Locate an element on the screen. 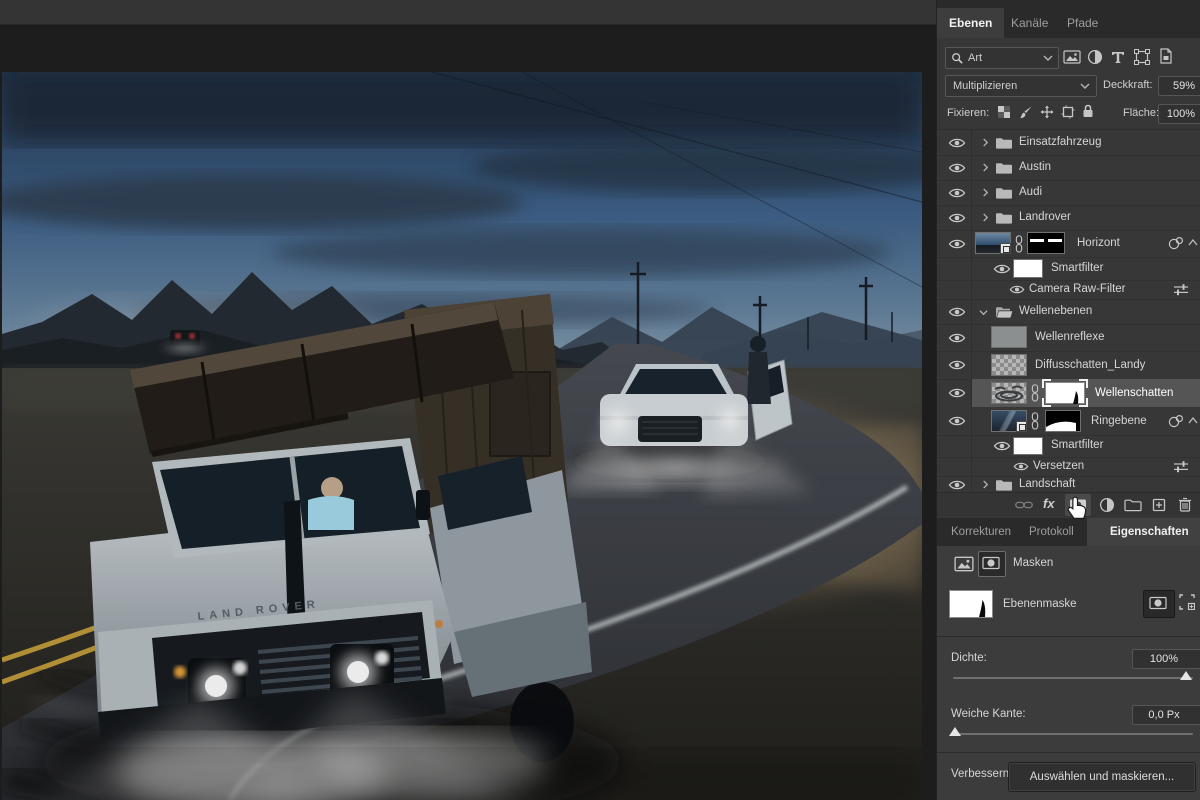 This screenshot has width=1200, height=800. density-slider-track is located at coordinates (1073, 678).